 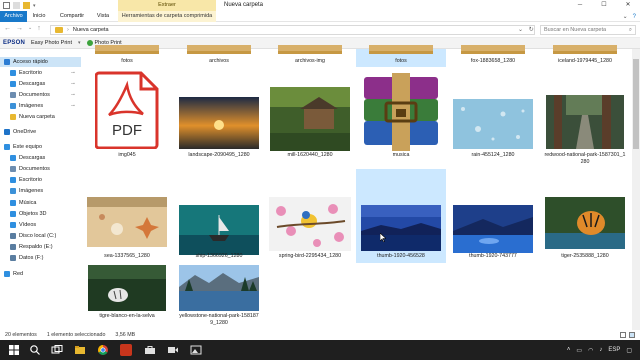 What do you see at coordinates (39, 16) in the screenshot?
I see `tab-inicio: Inicio` at bounding box center [39, 16].